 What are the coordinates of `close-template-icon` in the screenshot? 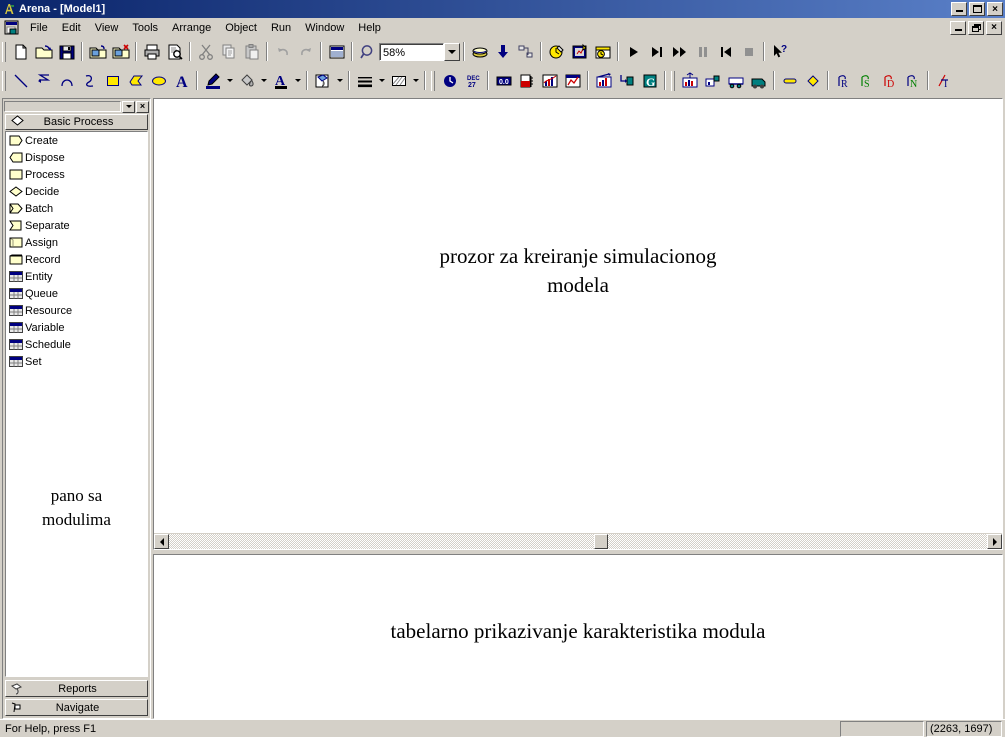 It's located at (120, 52).